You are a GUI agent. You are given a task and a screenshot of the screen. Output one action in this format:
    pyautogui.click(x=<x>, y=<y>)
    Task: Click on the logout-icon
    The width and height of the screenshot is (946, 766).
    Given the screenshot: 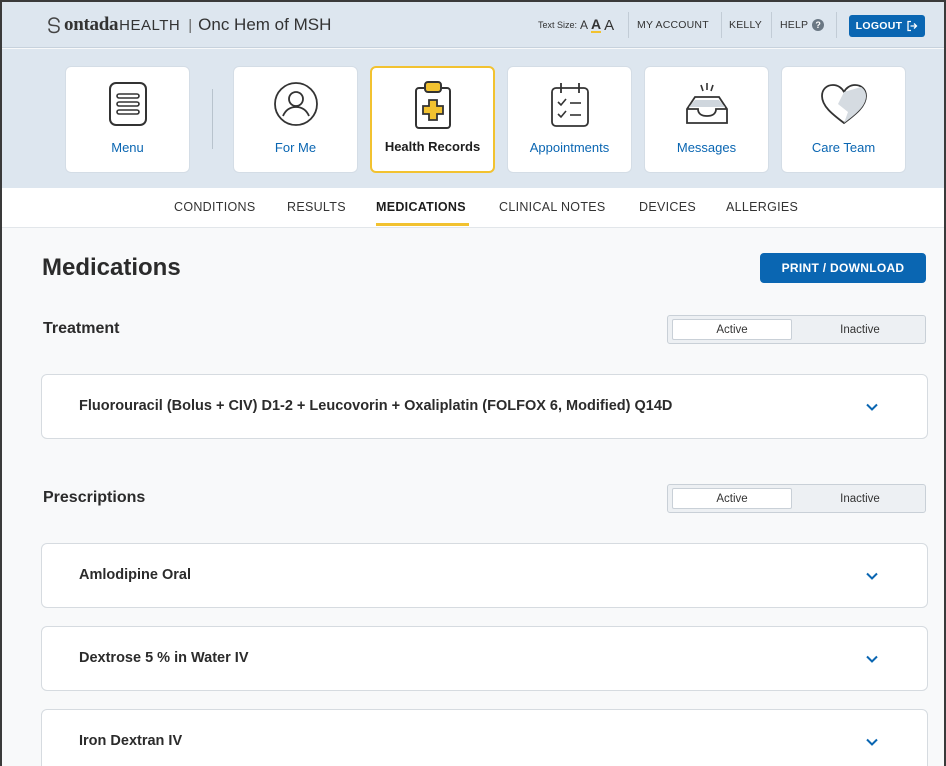 What is the action you would take?
    pyautogui.click(x=912, y=26)
    